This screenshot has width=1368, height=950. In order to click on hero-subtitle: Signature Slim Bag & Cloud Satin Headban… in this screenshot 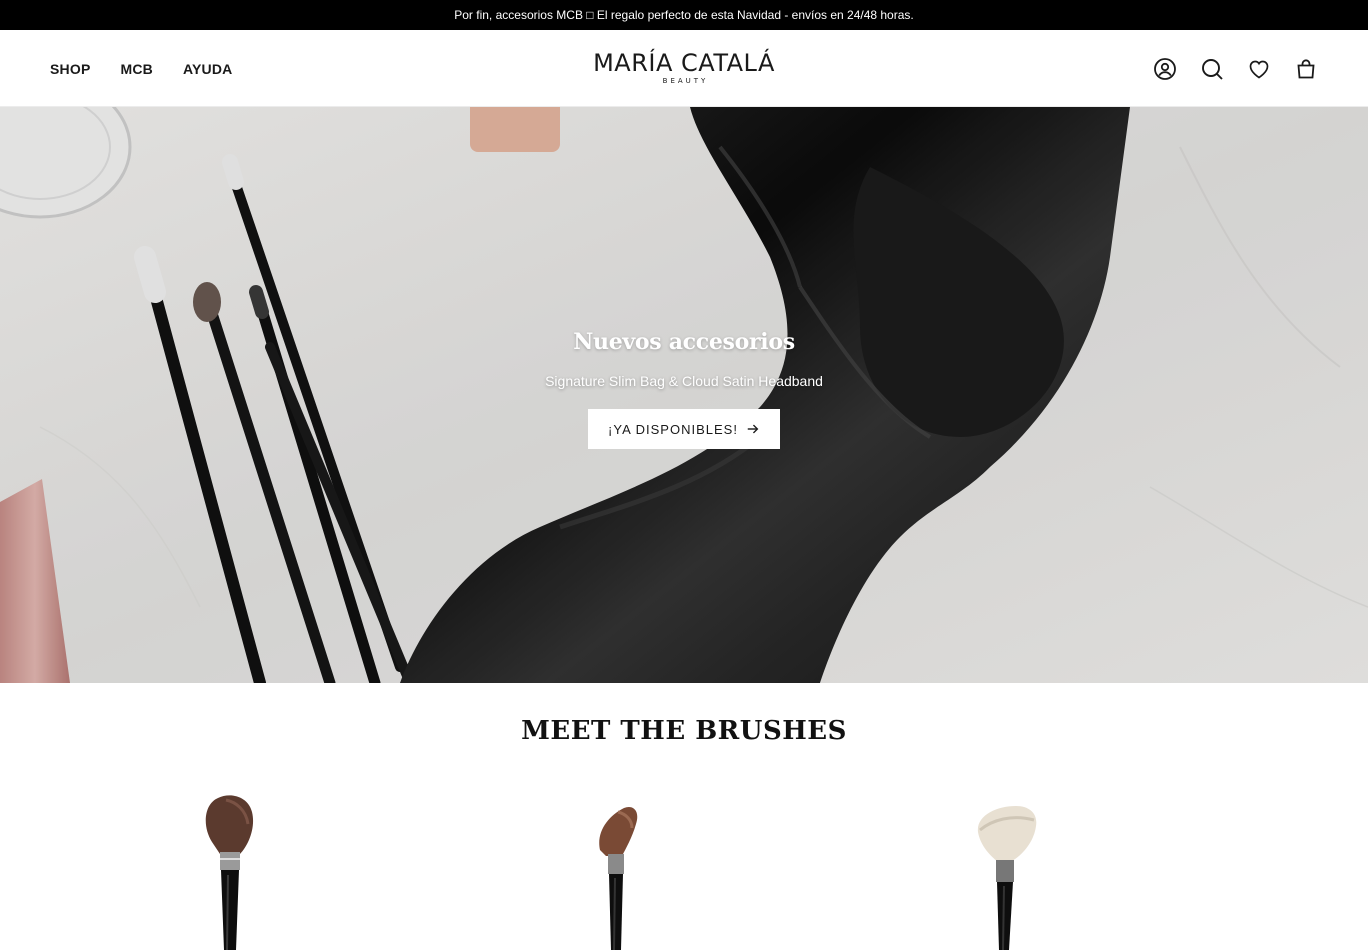, I will do `click(684, 381)`.